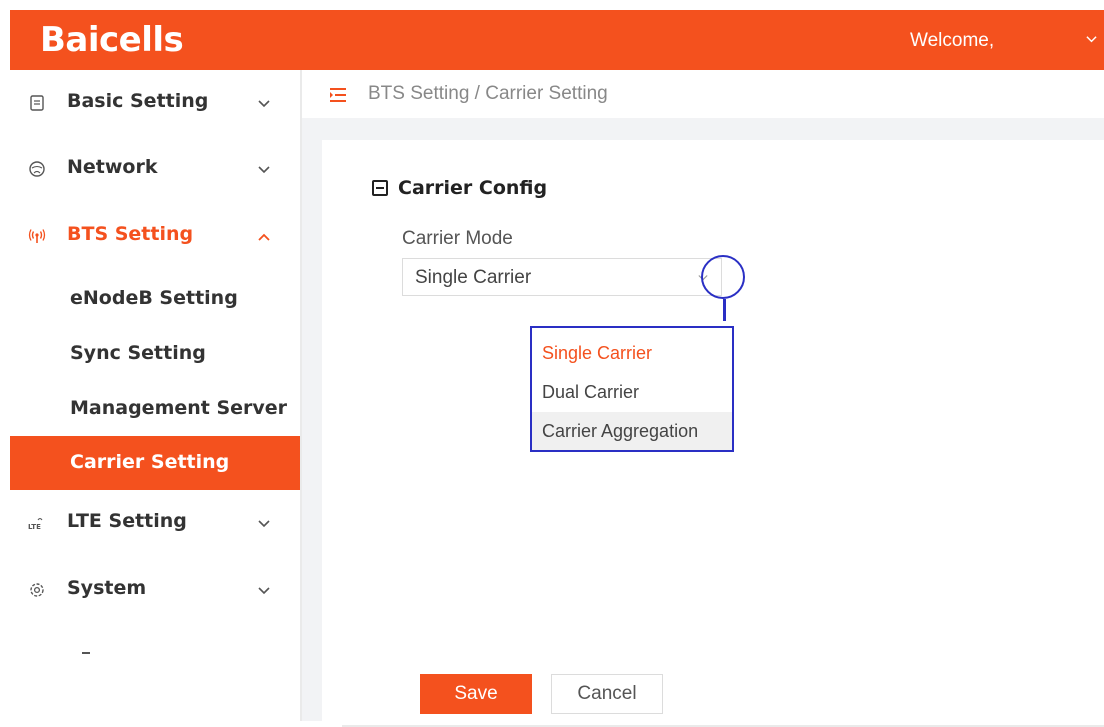 The width and height of the screenshot is (1104, 727). Describe the element at coordinates (5, 360) in the screenshot. I see `frame-left` at that location.